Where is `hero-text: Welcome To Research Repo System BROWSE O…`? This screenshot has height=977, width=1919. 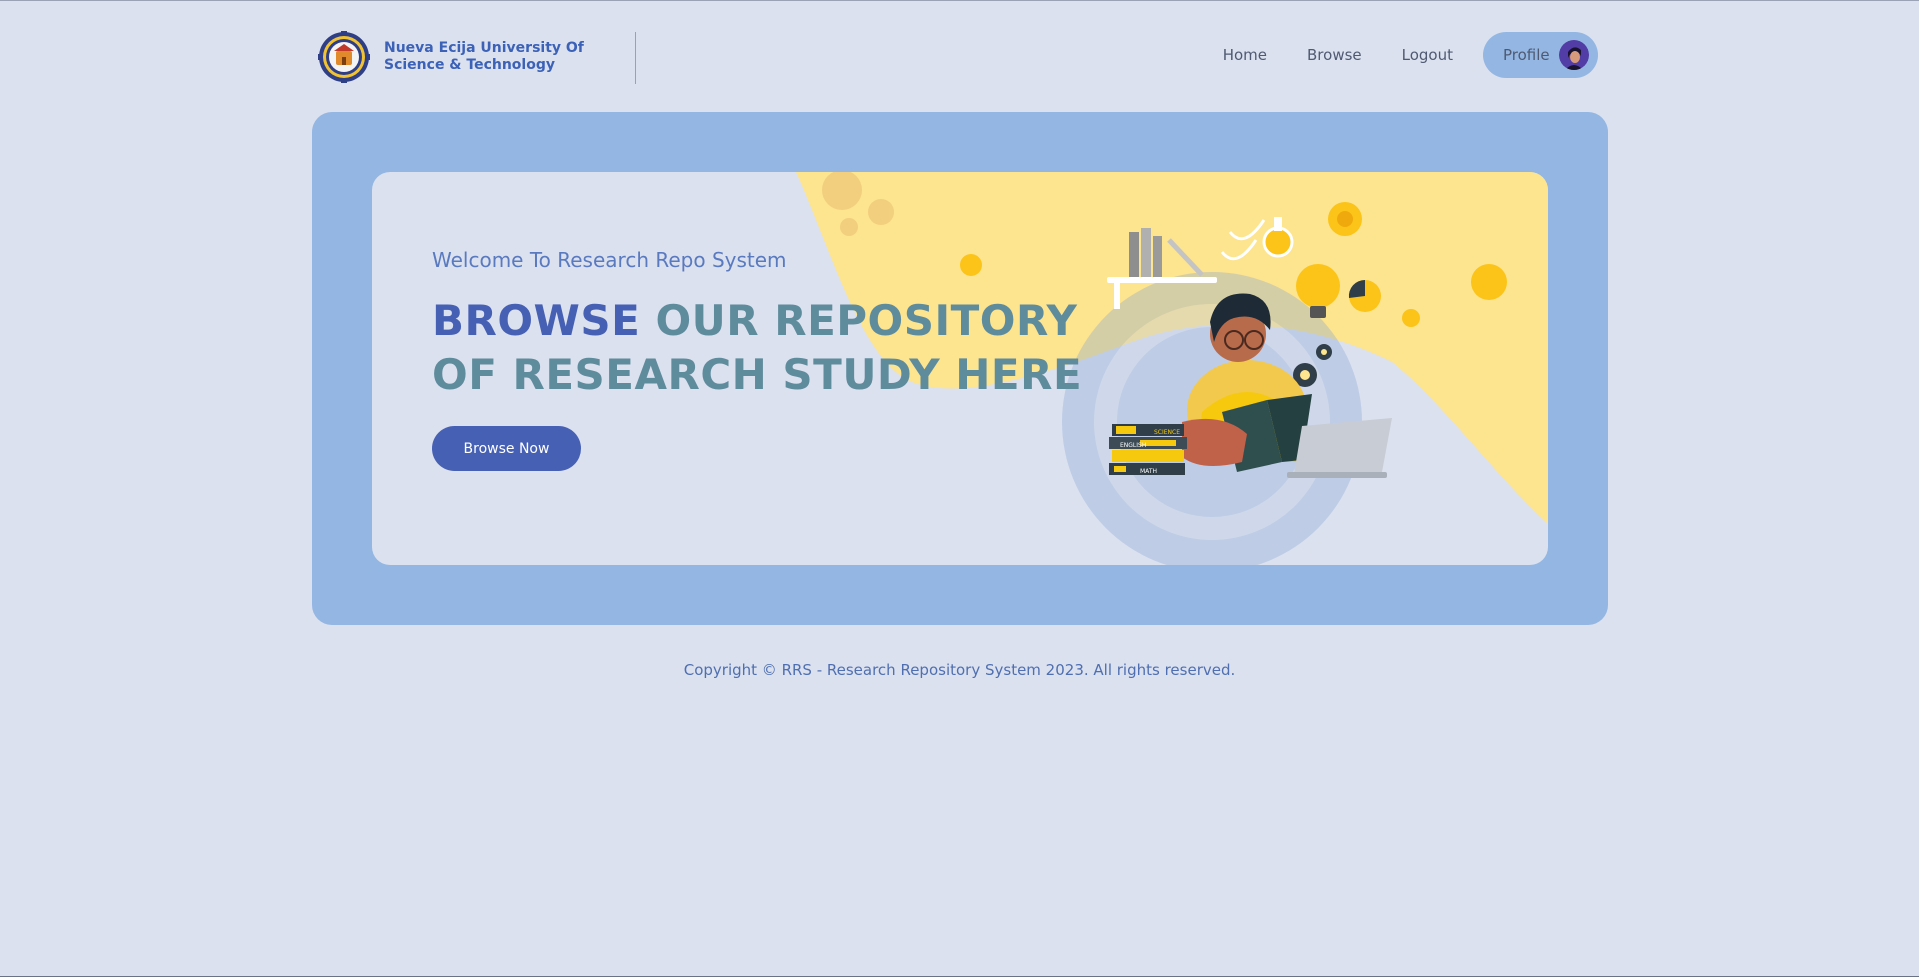
hero-text: Welcome To Research Repo System BROWSE O… is located at coordinates (782, 359).